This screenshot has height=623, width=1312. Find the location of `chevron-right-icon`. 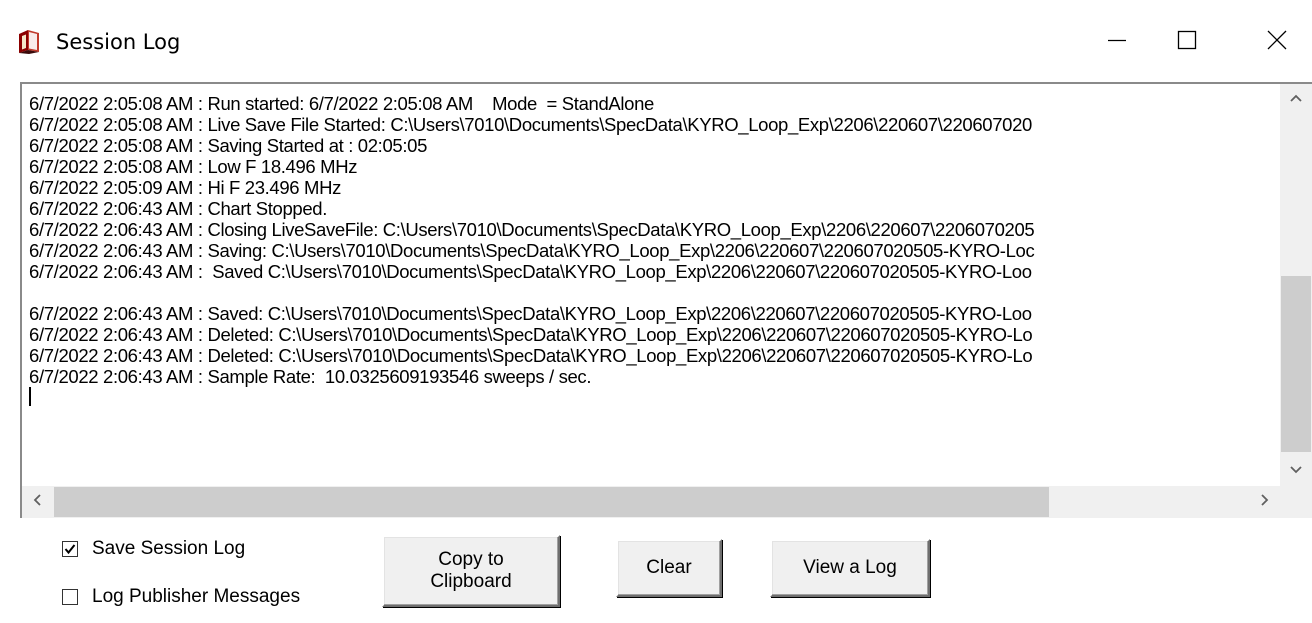

chevron-right-icon is located at coordinates (1265, 502).